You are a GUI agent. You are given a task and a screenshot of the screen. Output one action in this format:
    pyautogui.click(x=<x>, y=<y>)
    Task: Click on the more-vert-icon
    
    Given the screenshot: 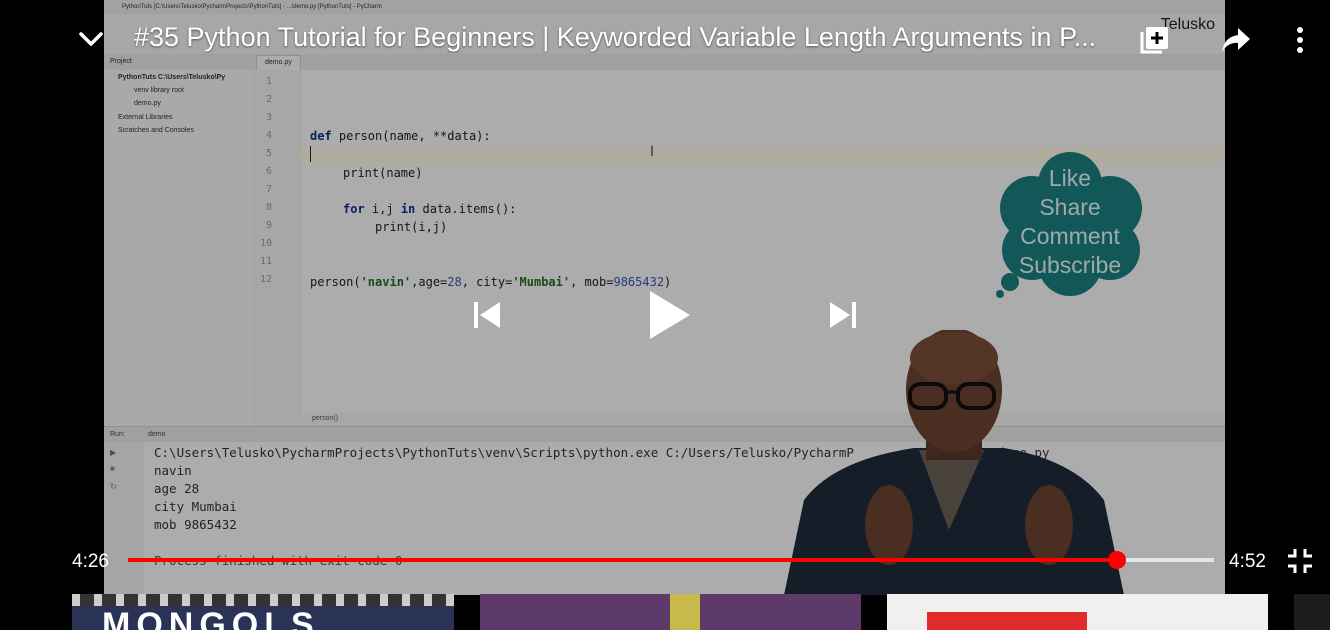 What is the action you would take?
    pyautogui.click(x=1300, y=40)
    